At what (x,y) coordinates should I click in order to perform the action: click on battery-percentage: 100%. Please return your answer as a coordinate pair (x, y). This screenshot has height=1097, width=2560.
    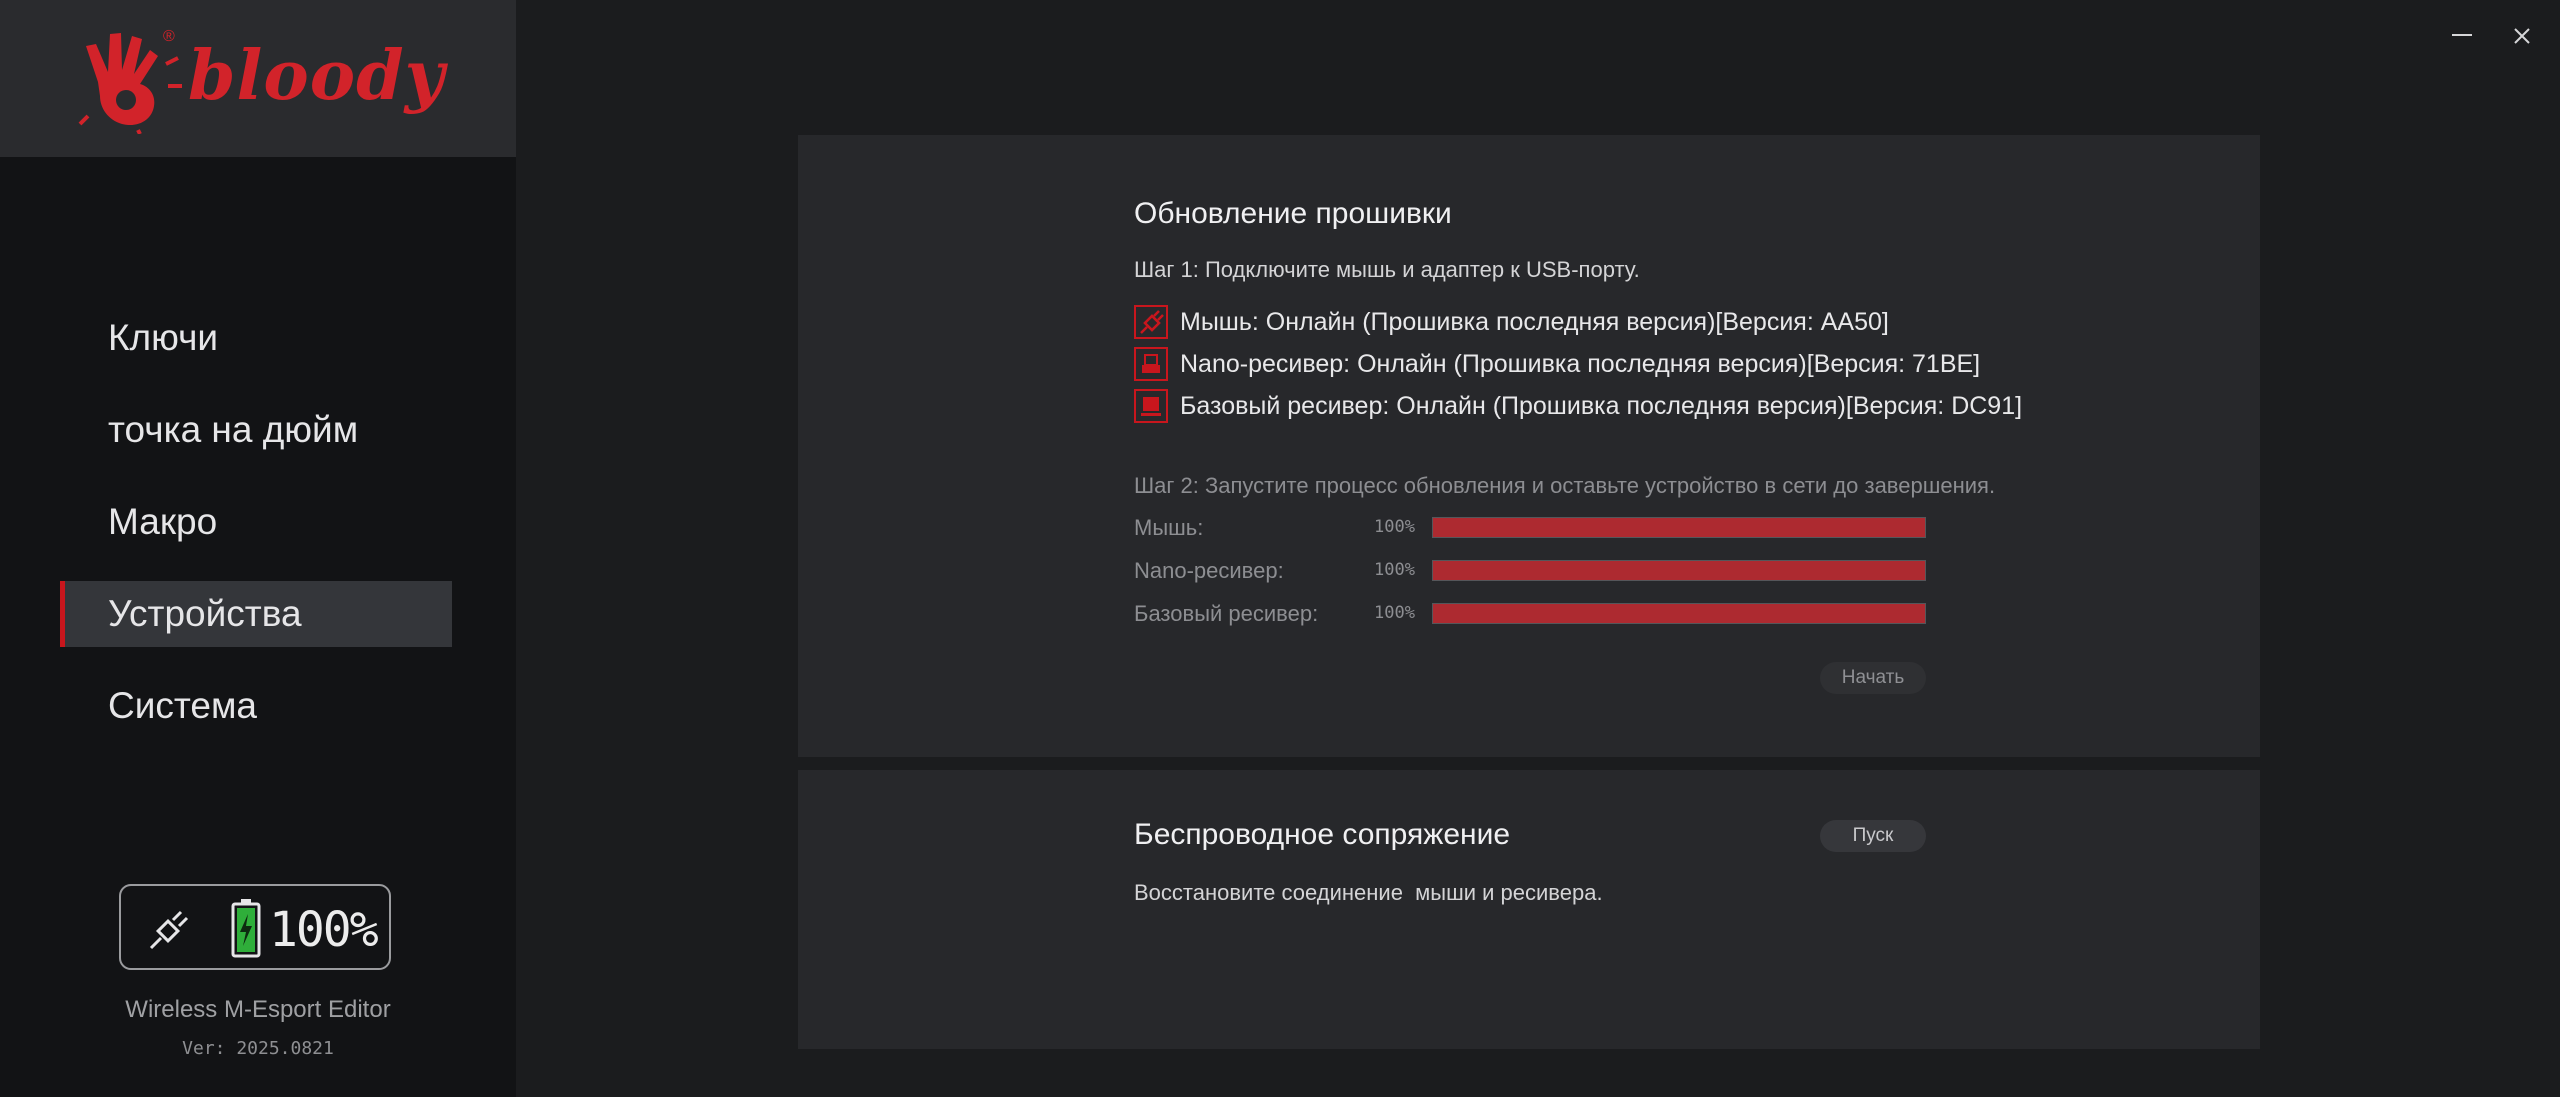
    Looking at the image, I should click on (324, 930).